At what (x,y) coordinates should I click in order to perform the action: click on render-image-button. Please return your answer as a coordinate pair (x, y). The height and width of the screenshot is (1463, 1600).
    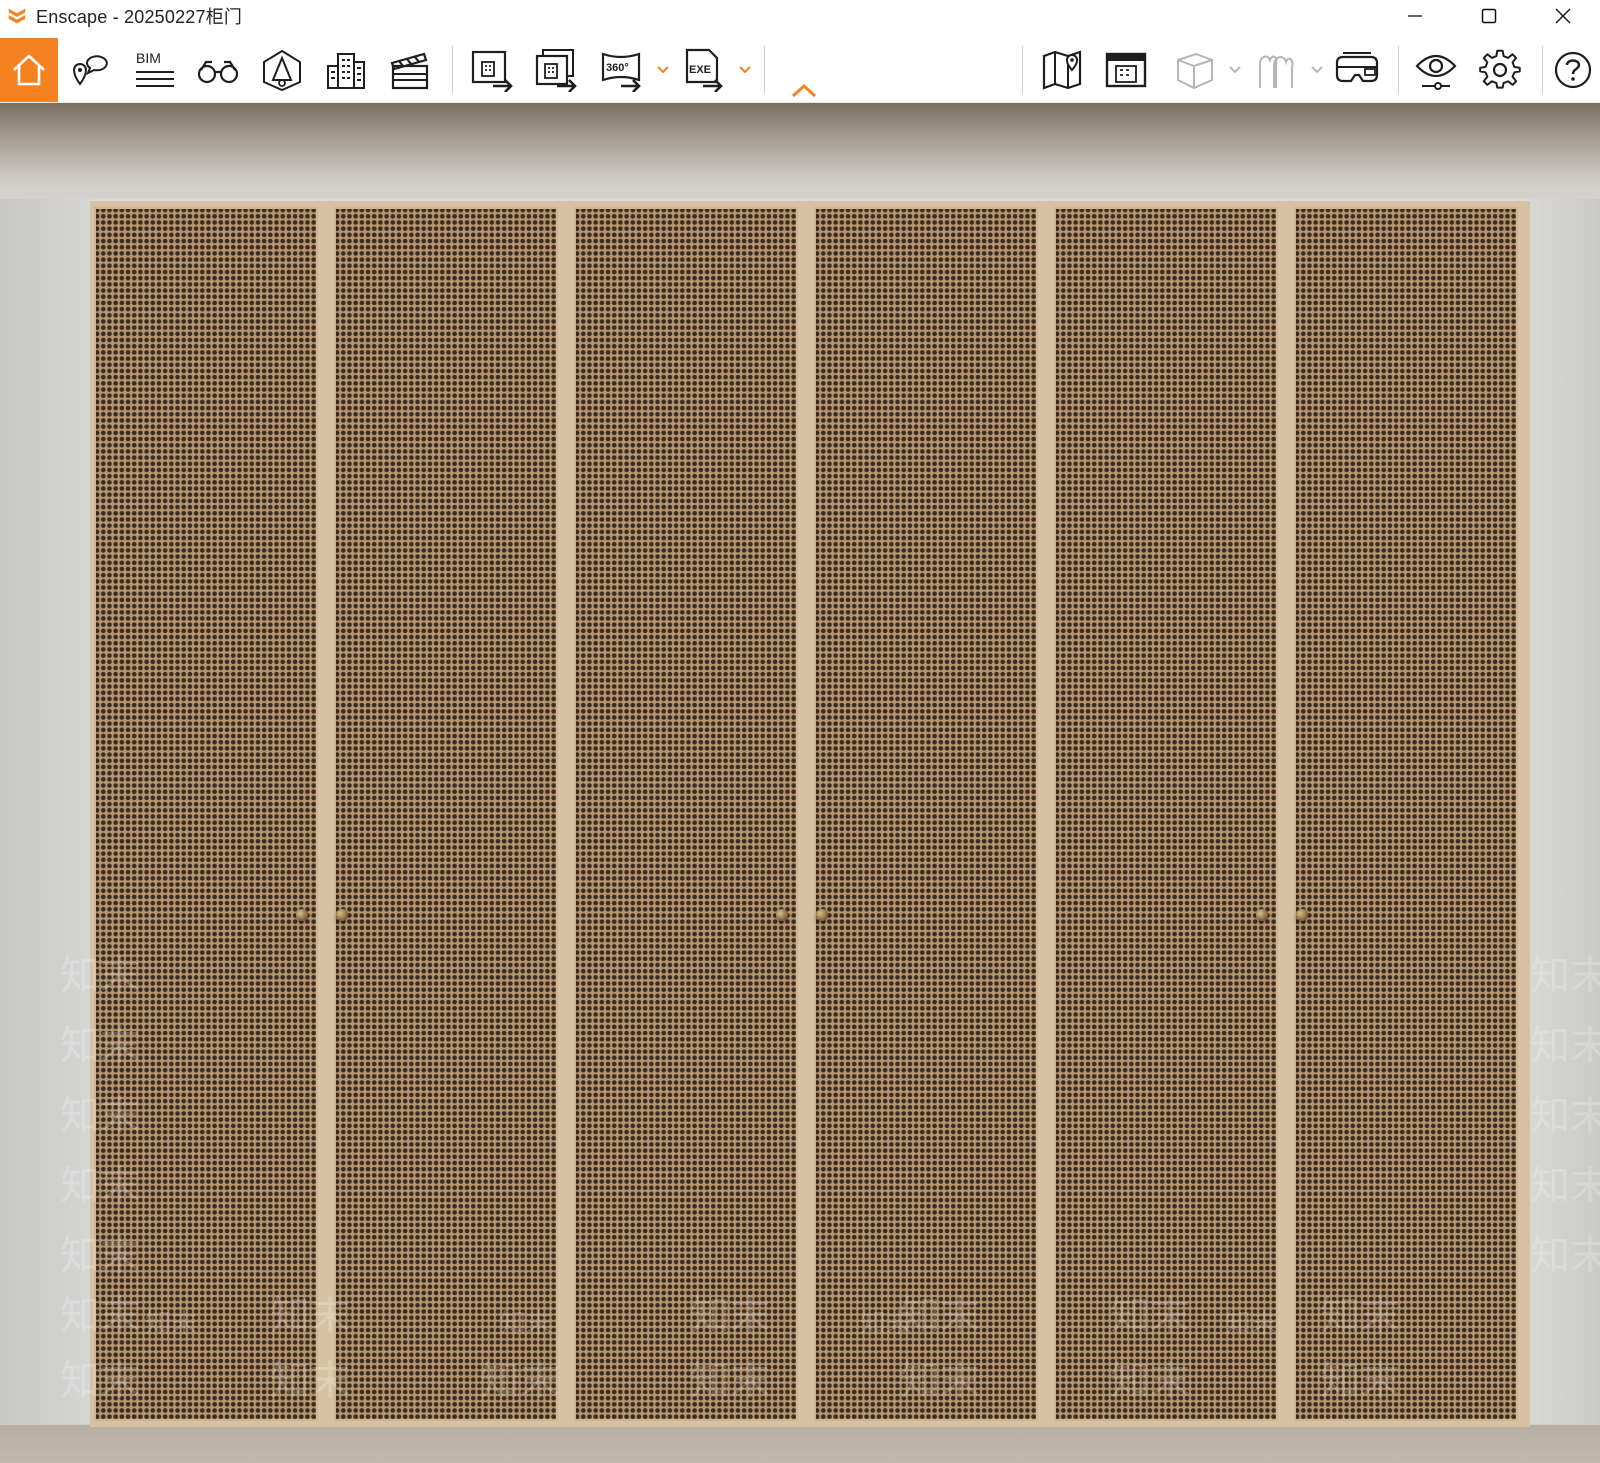
    Looking at the image, I should click on (492, 70).